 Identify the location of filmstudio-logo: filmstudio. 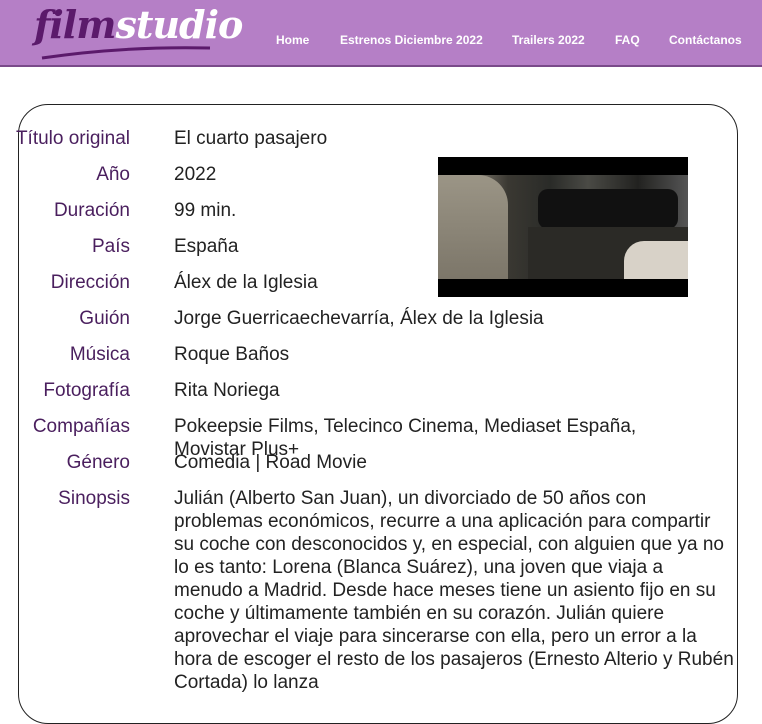
(138, 32).